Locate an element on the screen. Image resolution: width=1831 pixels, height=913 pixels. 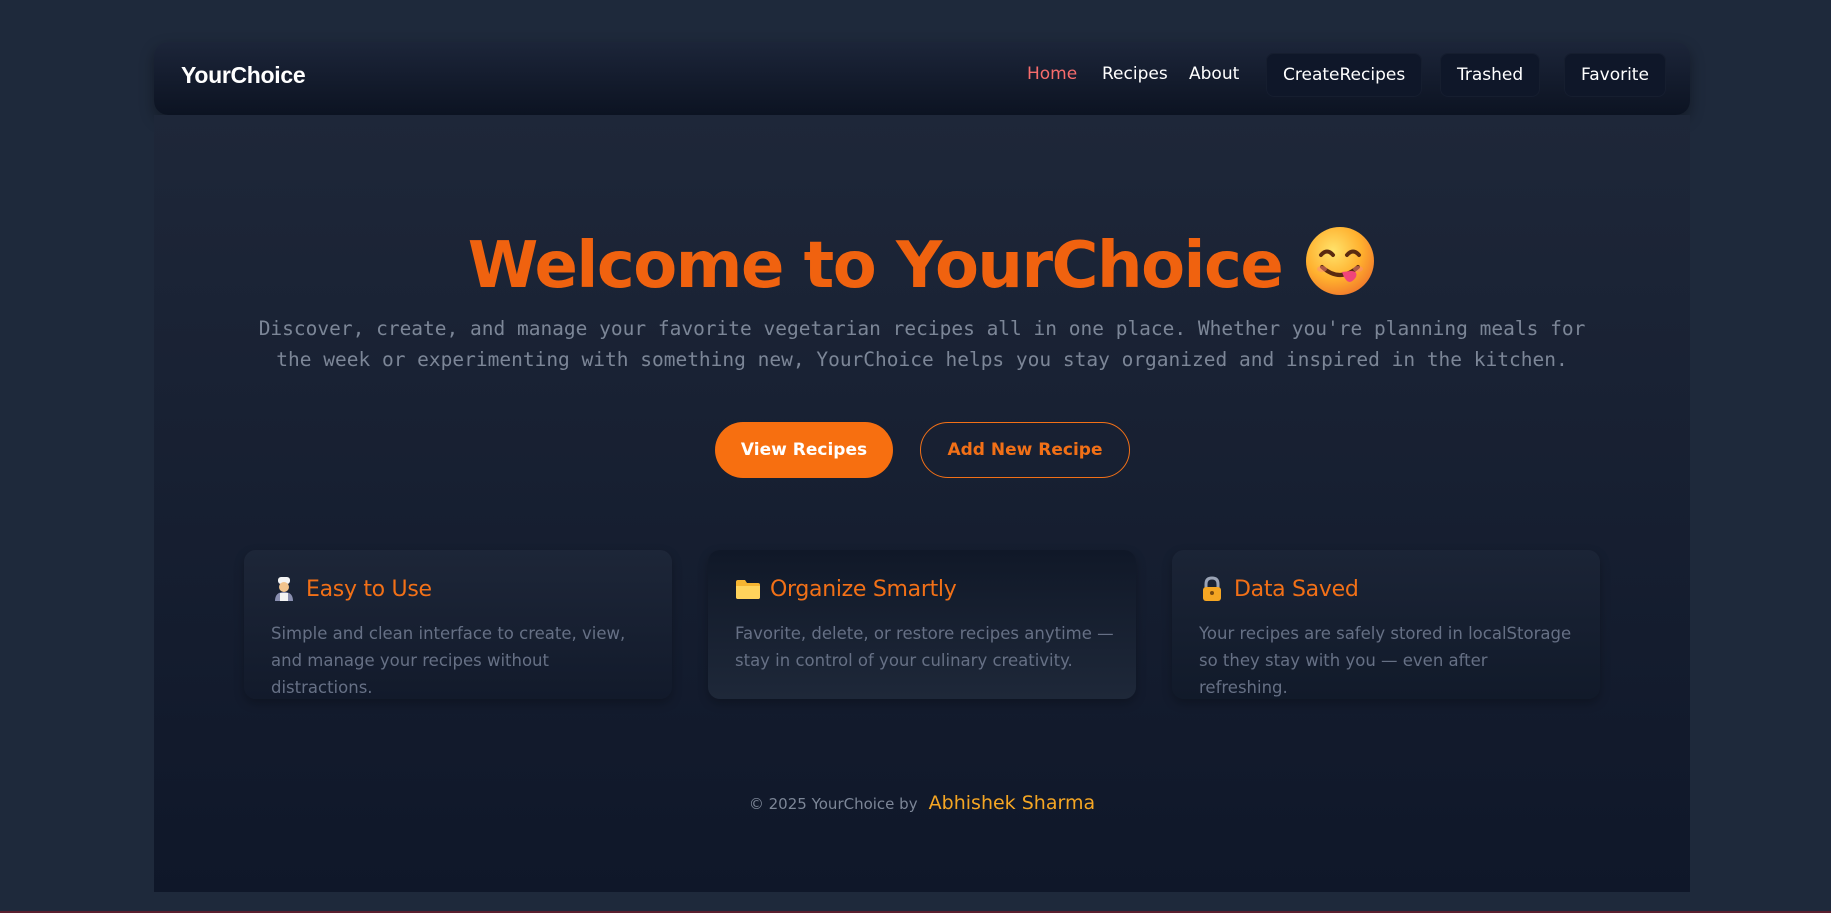
create-recipes-button: CreateRecipes is located at coordinates (1344, 75).